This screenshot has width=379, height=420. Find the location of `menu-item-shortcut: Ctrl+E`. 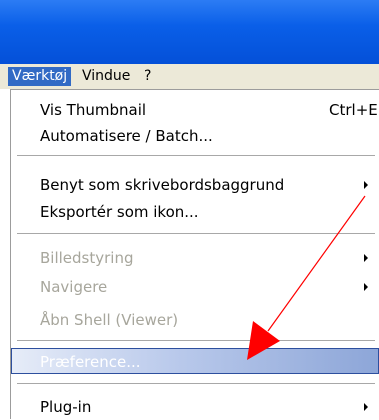

menu-item-shortcut: Ctrl+E is located at coordinates (353, 110).